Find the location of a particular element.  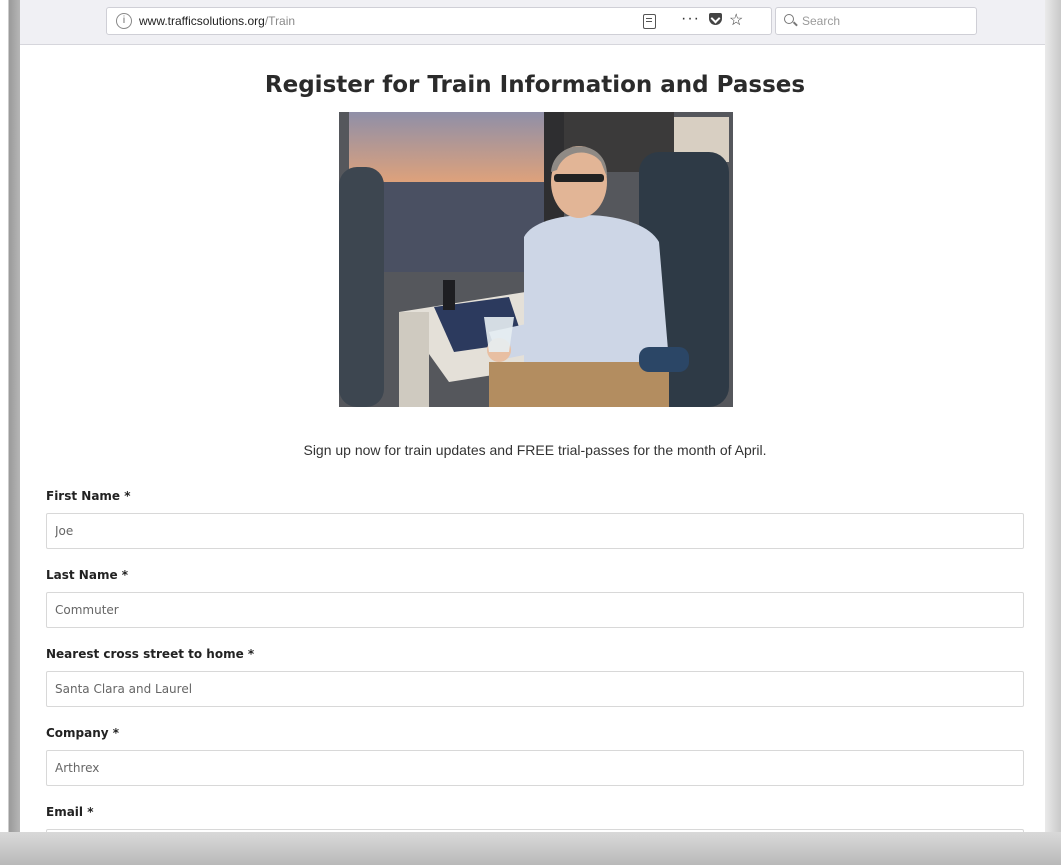

last-name-label: Last Name * is located at coordinates (87, 575).